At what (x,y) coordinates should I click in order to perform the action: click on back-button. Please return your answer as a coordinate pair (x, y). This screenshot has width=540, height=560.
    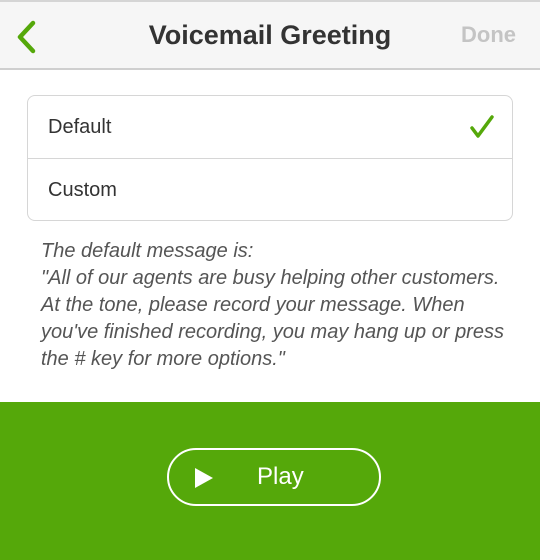
    Looking at the image, I should click on (26, 37).